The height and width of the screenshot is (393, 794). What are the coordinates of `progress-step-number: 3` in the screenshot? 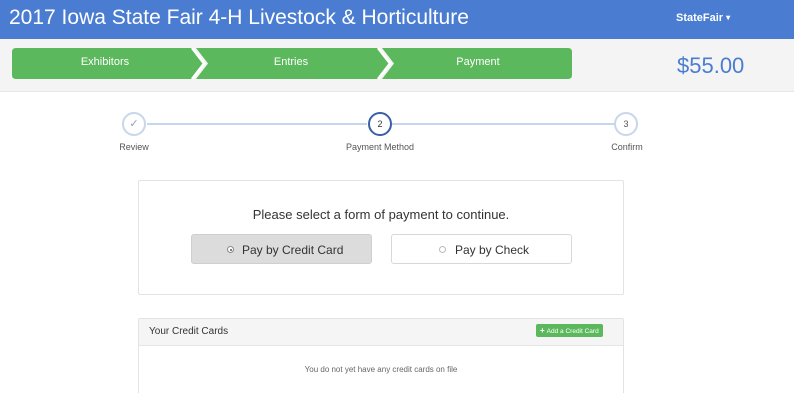 It's located at (626, 124).